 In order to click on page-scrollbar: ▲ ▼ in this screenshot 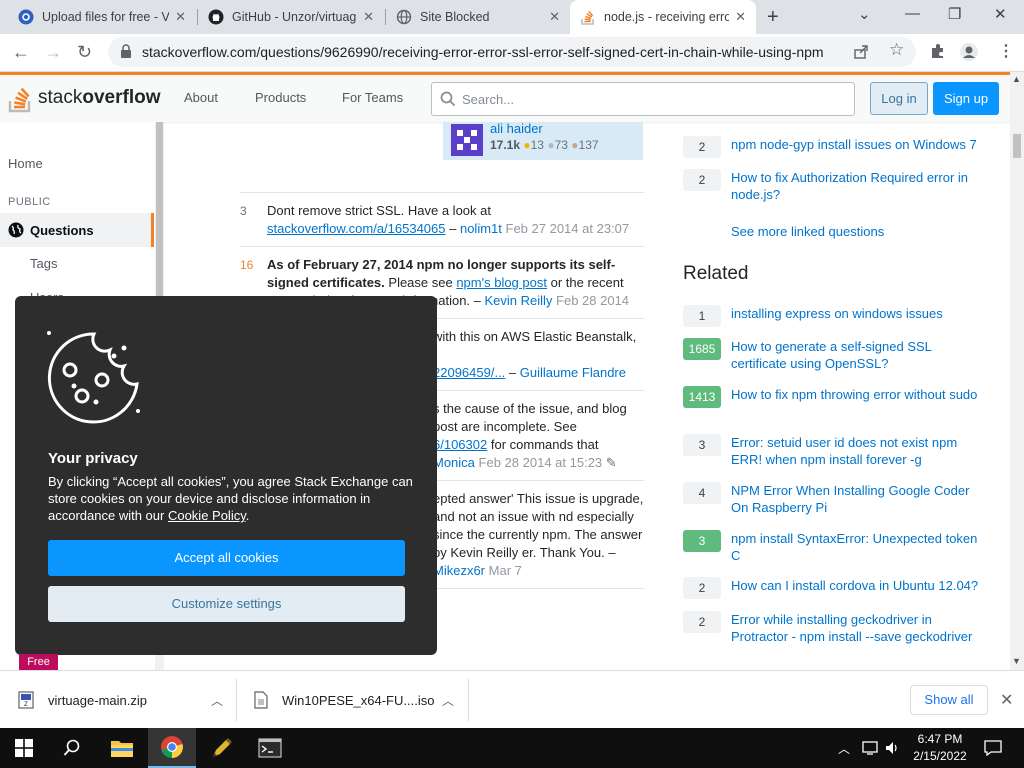, I will do `click(1017, 371)`.